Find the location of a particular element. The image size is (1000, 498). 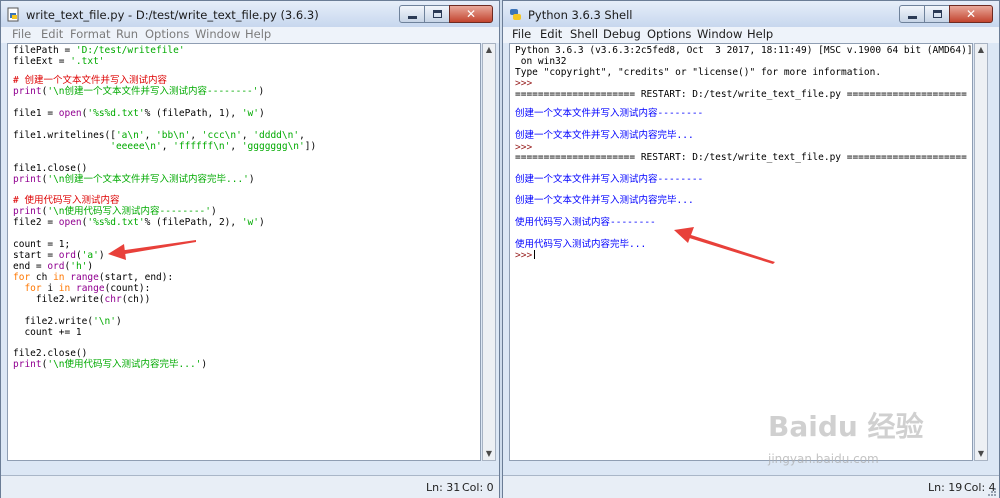

baidu-watermark: Baidu 经验 jingyan.baidu.com is located at coordinates (868, 450).